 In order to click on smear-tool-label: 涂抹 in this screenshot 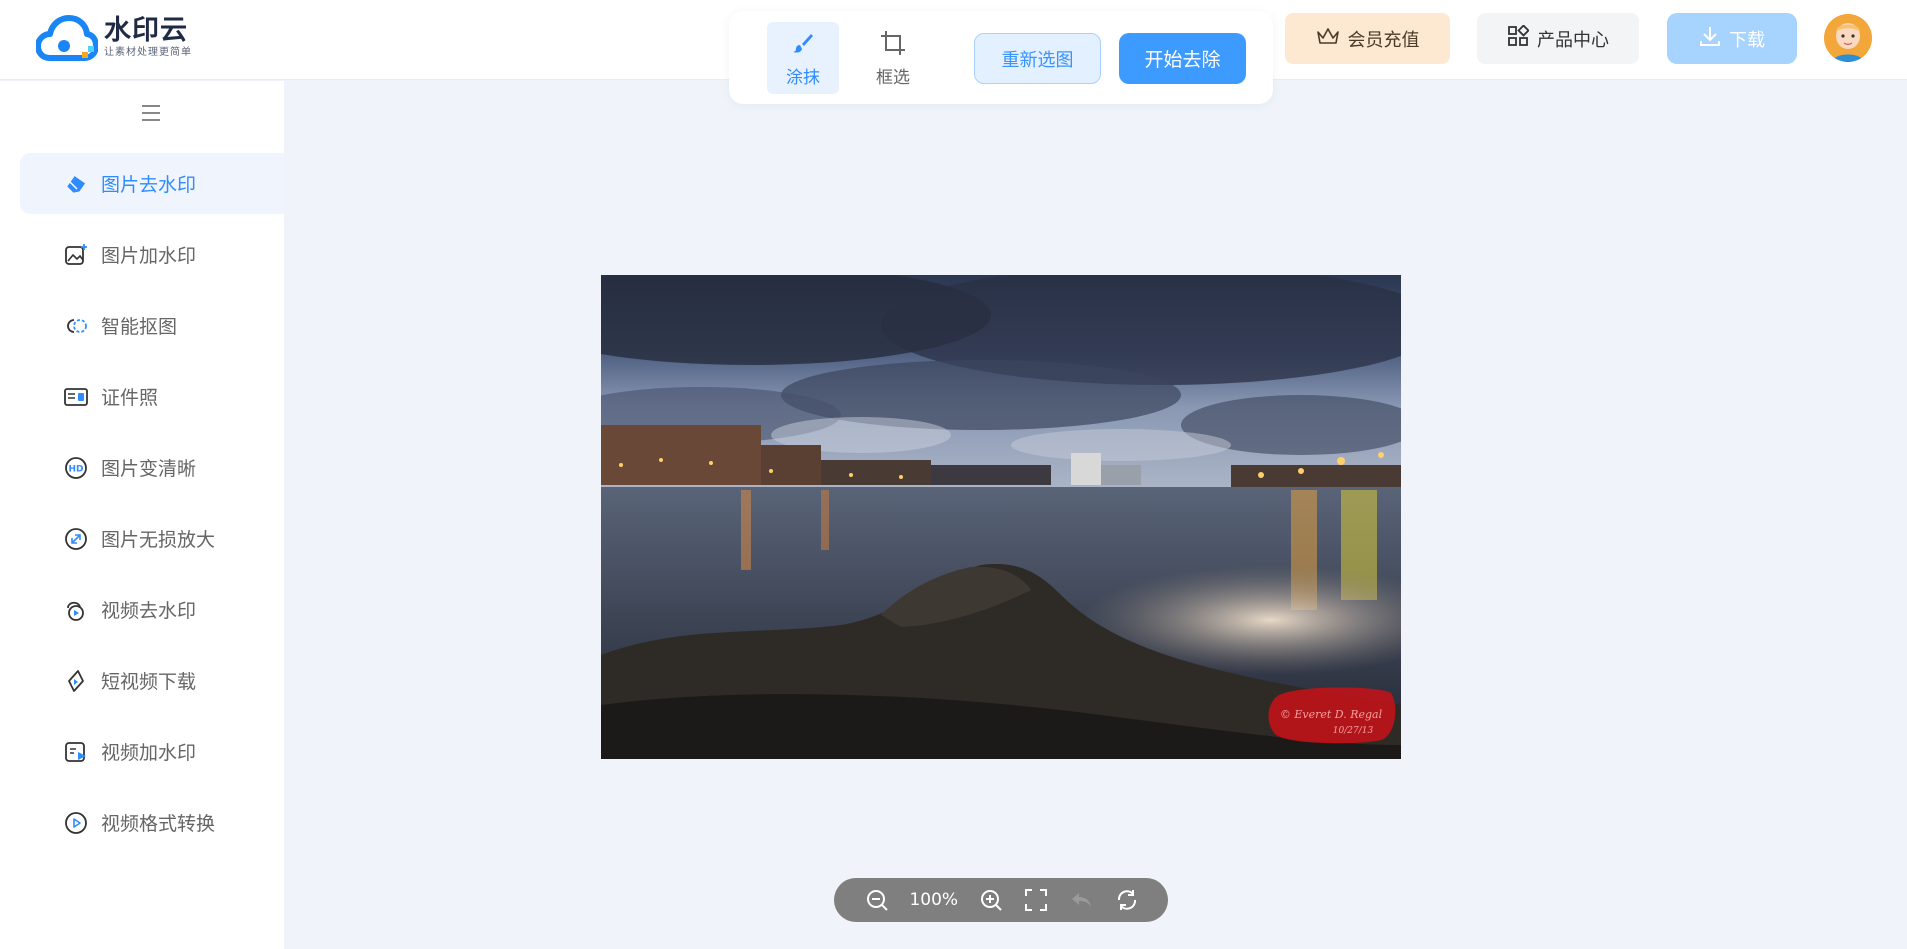, I will do `click(803, 77)`.